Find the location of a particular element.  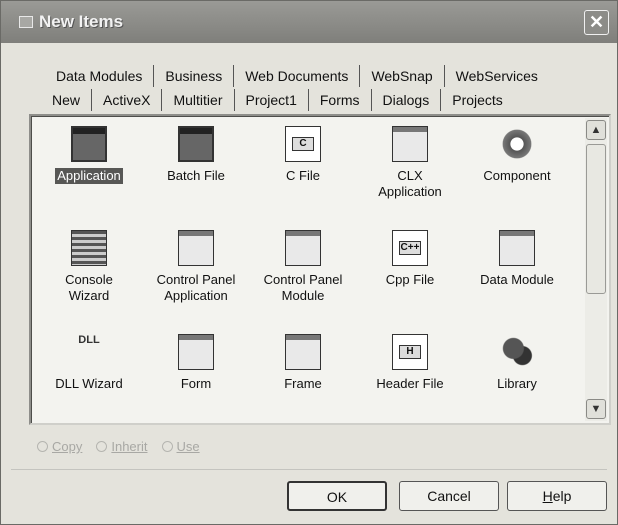

item-batch-file: Batch File is located at coordinates (196, 178).